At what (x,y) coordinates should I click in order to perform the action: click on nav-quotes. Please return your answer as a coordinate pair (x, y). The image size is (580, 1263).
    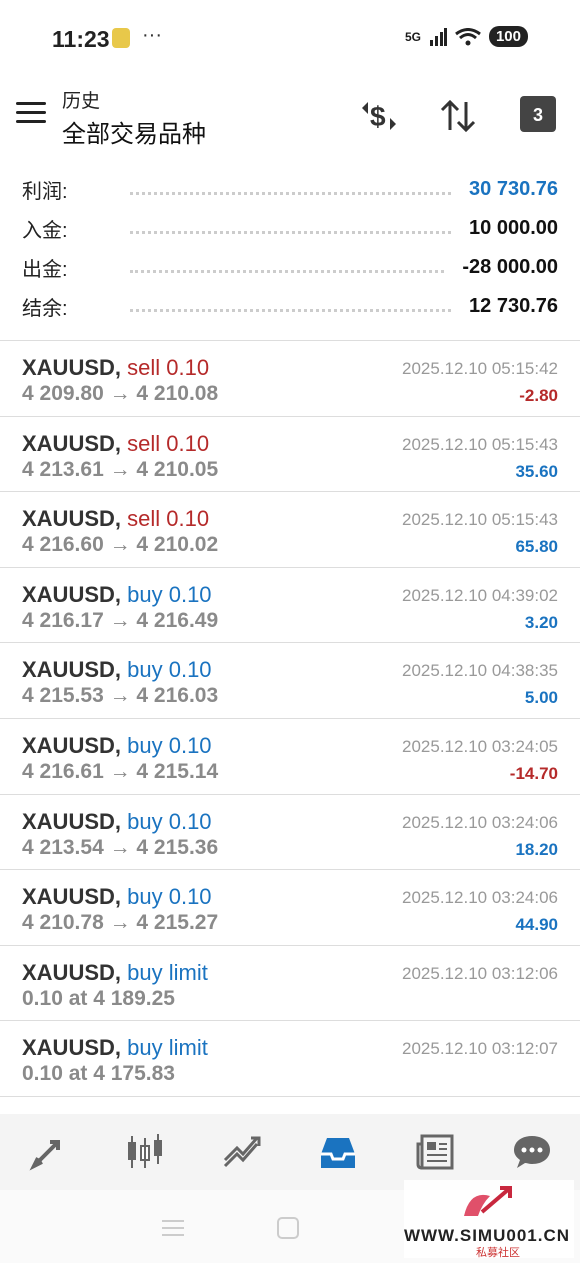
    Looking at the image, I should click on (48, 1152).